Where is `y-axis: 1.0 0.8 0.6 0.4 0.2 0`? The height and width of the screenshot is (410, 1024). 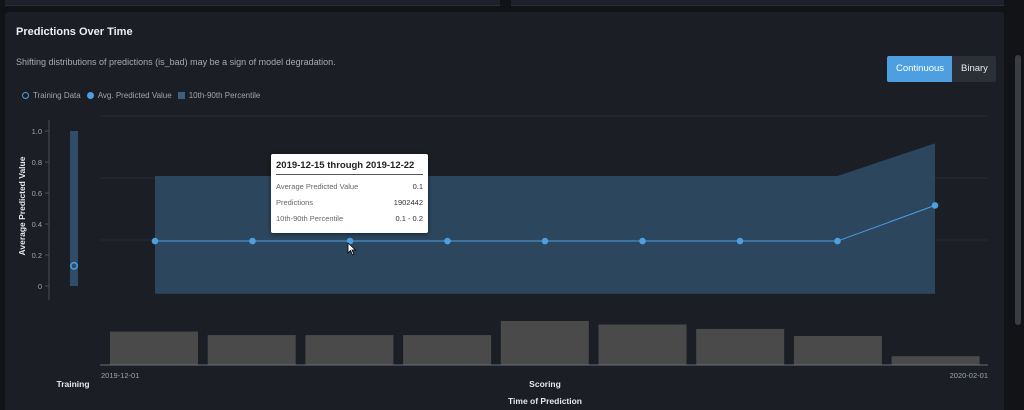 y-axis: 1.0 0.8 0.6 0.4 0.2 0 is located at coordinates (41, 210).